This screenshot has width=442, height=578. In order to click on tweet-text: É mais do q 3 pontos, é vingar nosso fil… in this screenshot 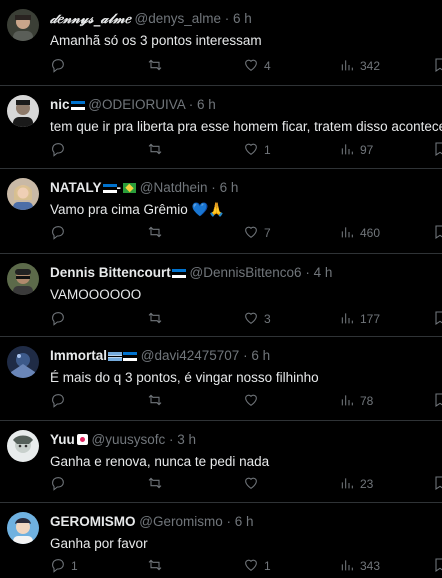, I will do `click(184, 377)`.